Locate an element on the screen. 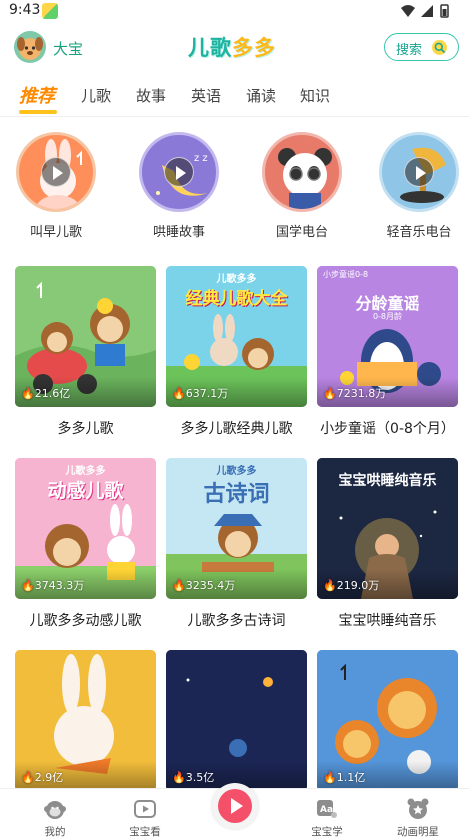 This screenshot has width=469, height=839. album-cover: 🔥1.1亿 is located at coordinates (387, 720).